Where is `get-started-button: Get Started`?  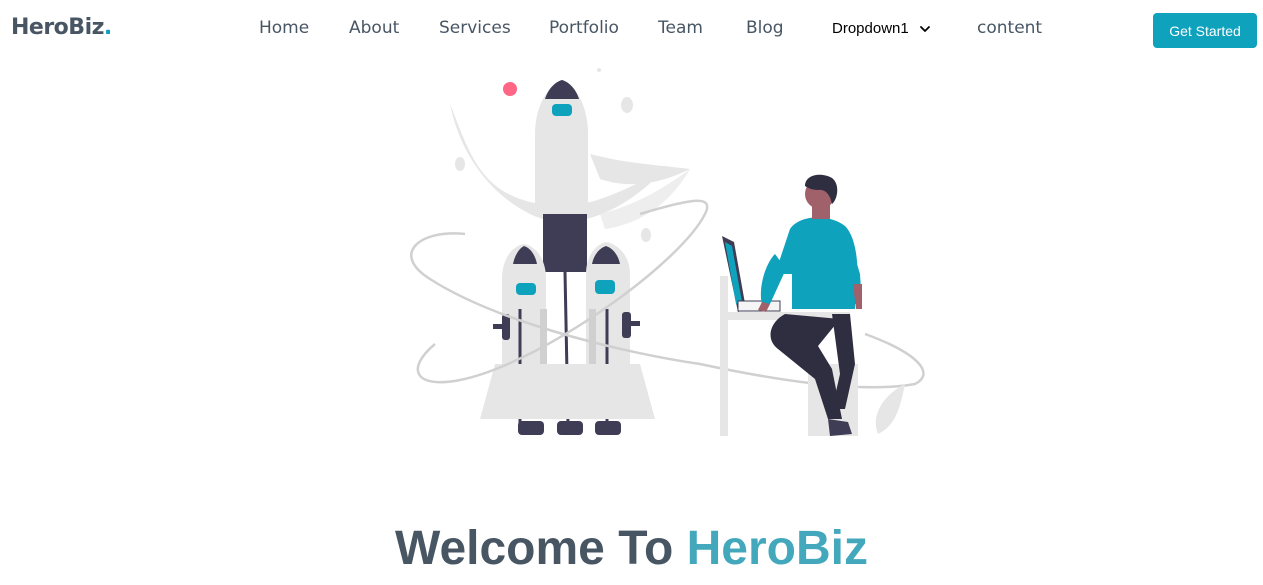
get-started-button: Get Started is located at coordinates (1205, 30).